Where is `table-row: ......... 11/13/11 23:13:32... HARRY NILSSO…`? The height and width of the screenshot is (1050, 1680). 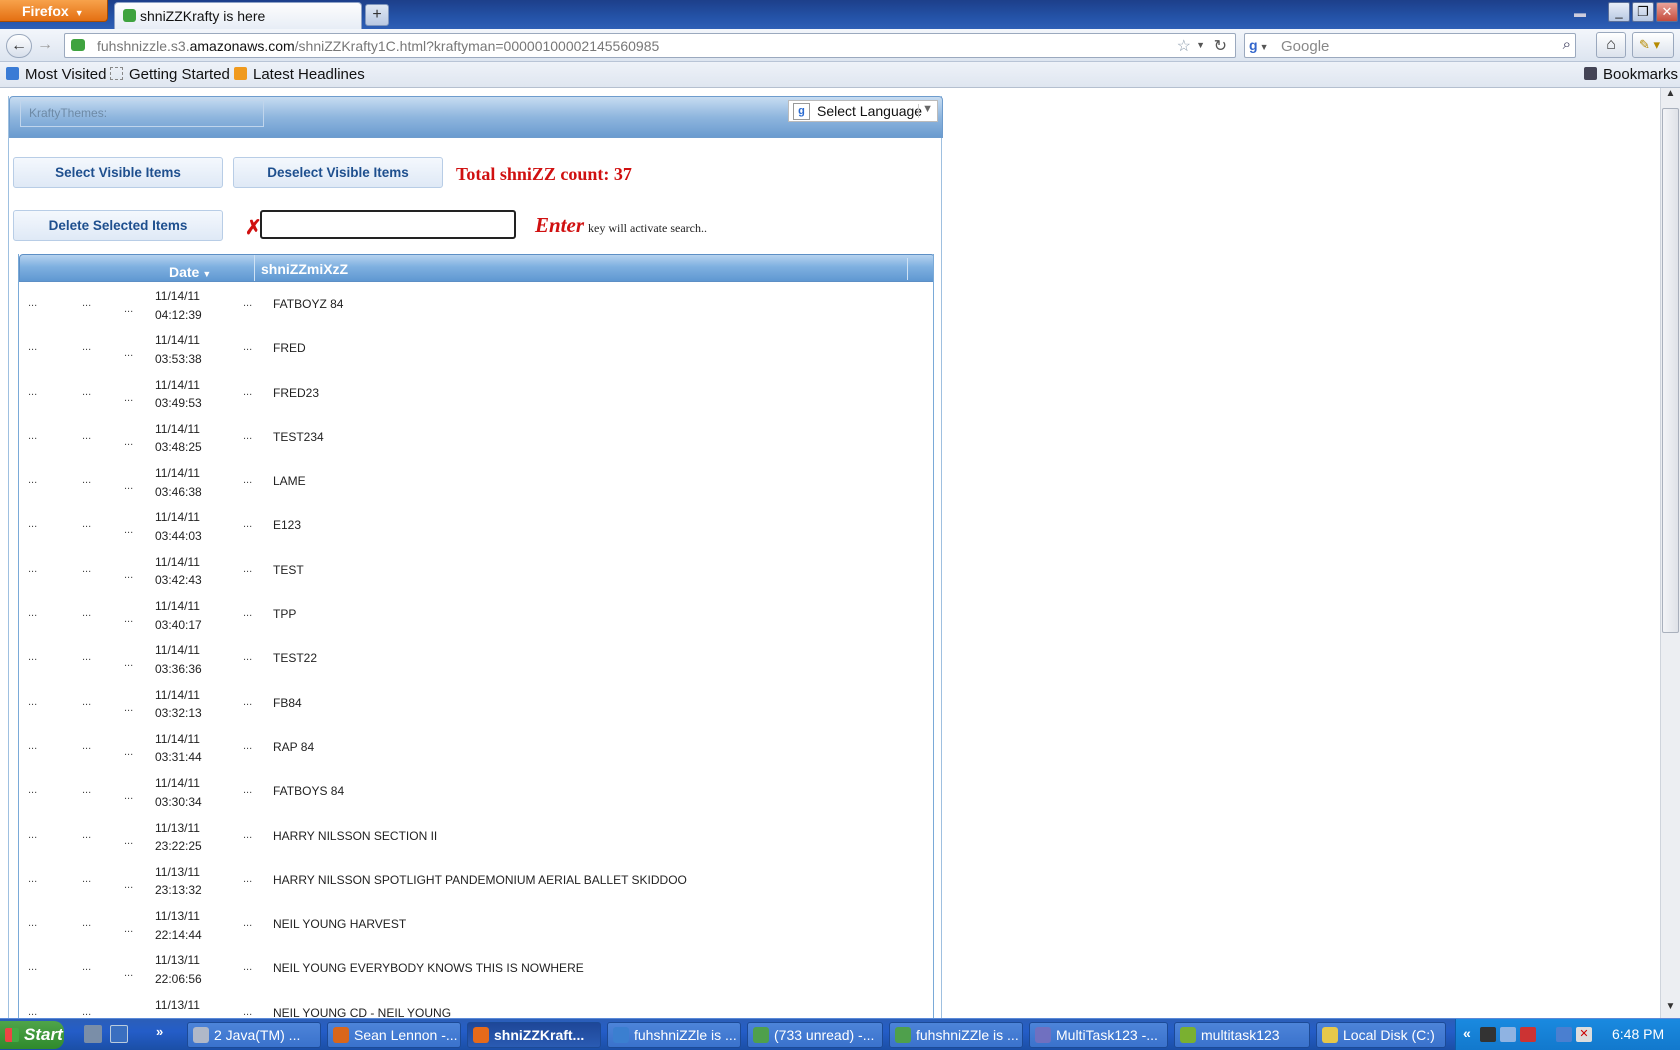
table-row: ......... 11/13/11 23:13:32... HARRY NILSSO… is located at coordinates (476, 880).